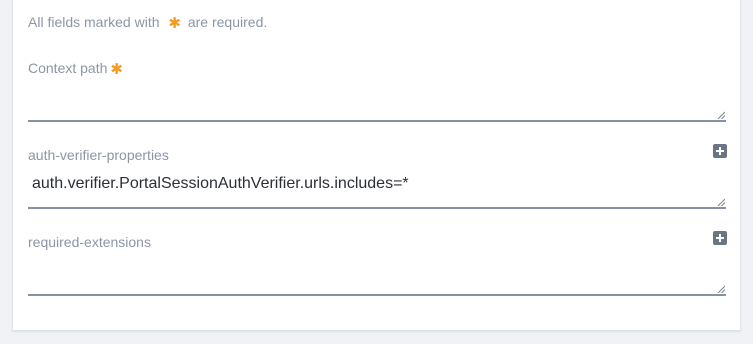 The image size is (753, 344). Describe the element at coordinates (377, 69) in the screenshot. I see `context-path-label: Context path ✱` at that location.